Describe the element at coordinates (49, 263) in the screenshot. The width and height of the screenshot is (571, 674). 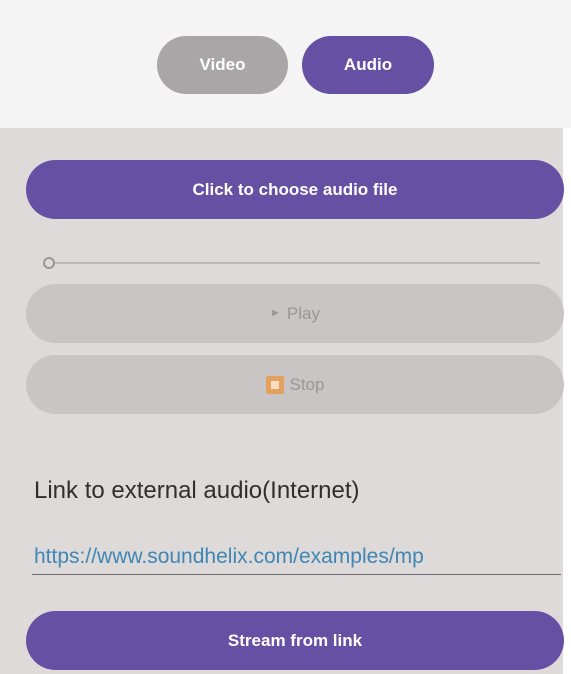
I see `seek-bar-thumb` at that location.